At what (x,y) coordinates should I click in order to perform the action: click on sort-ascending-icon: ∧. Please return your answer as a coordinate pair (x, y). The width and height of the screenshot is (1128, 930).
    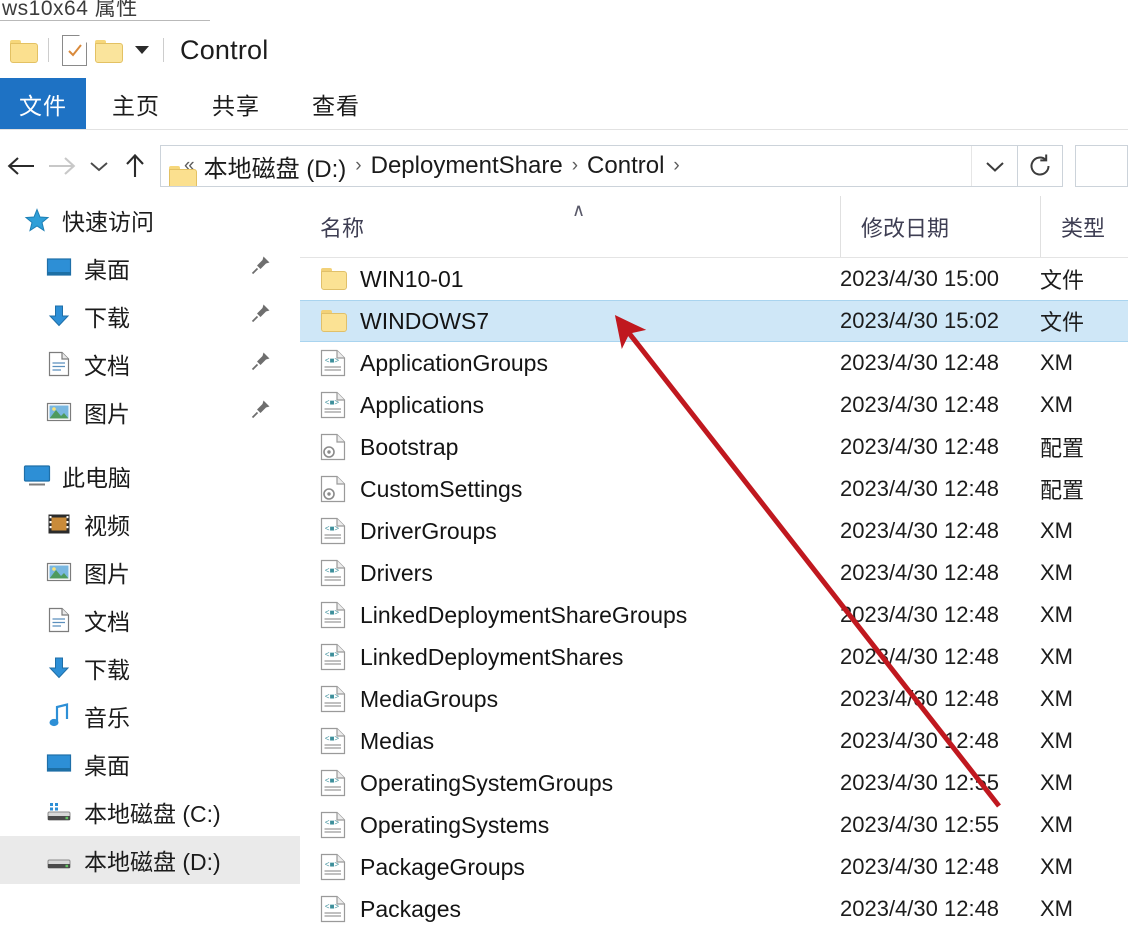
    Looking at the image, I should click on (579, 210).